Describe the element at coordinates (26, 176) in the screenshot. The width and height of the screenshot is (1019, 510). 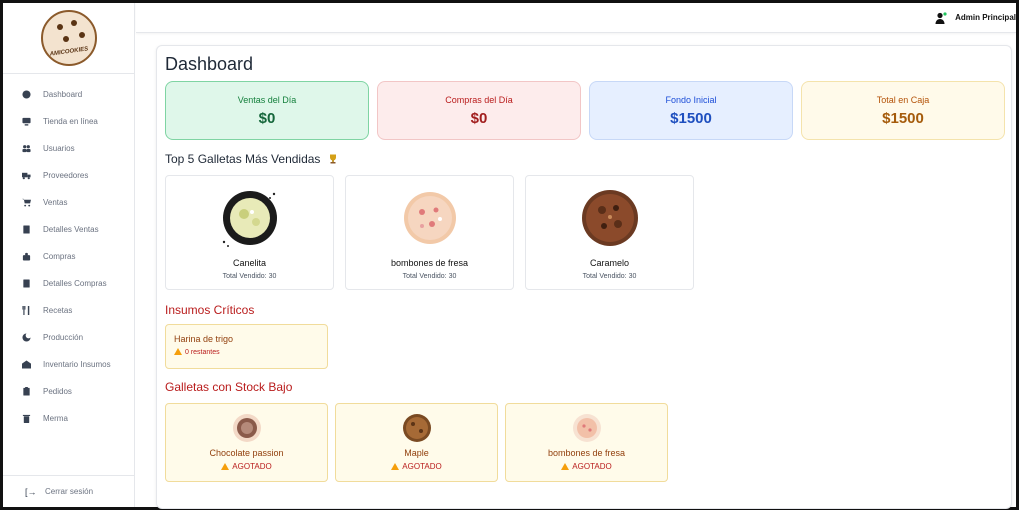
I see `truck-icon` at that location.